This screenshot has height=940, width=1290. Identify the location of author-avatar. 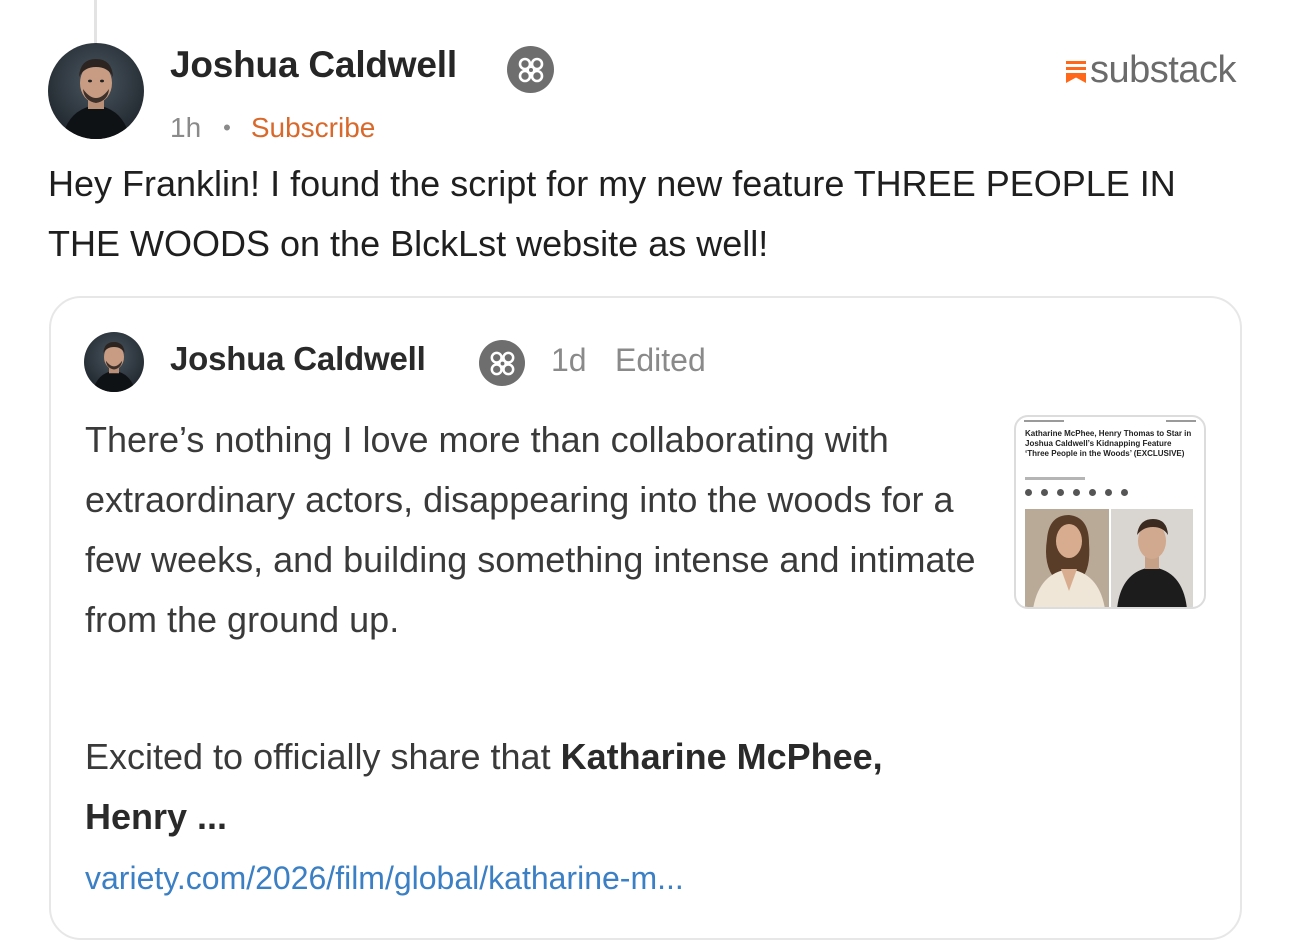
(96, 91).